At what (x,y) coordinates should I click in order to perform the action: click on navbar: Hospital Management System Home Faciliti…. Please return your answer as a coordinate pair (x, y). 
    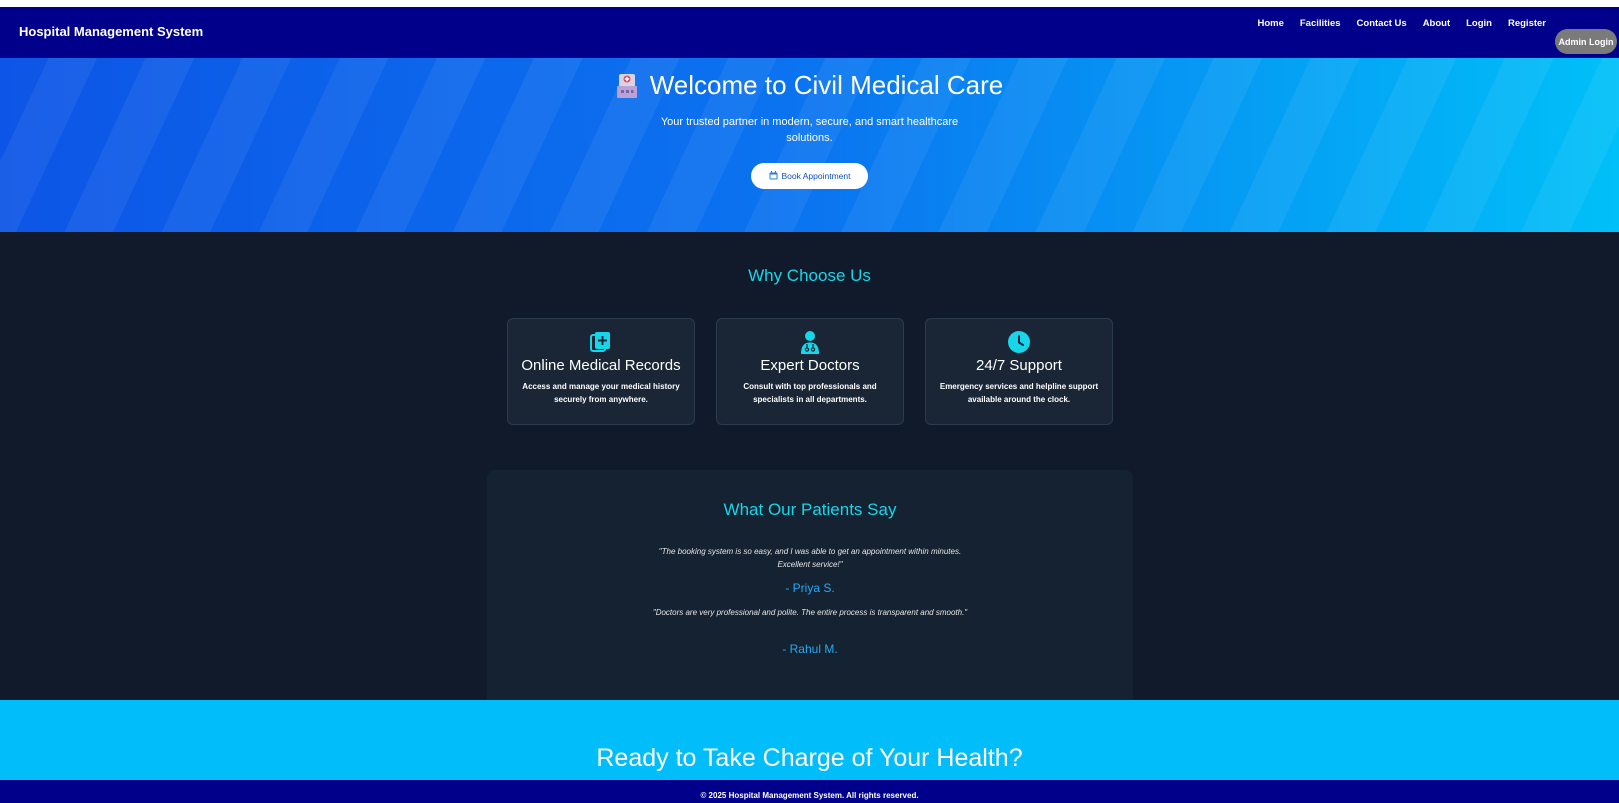
    Looking at the image, I should click on (809, 32).